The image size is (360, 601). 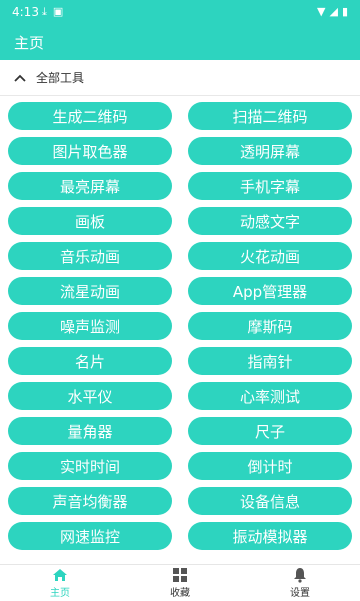 I want to click on tool-button: App管理器, so click(x=270, y=291).